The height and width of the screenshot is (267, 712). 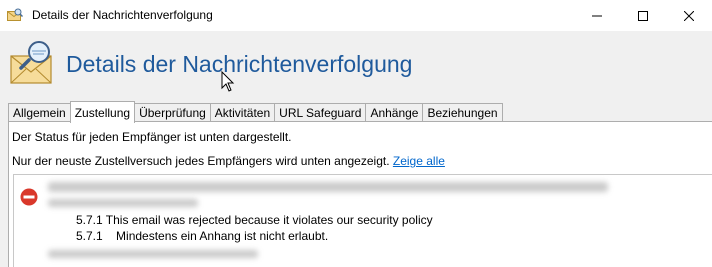 What do you see at coordinates (242, 112) in the screenshot?
I see `tab-aktivitaeten: Aktivitäten` at bounding box center [242, 112].